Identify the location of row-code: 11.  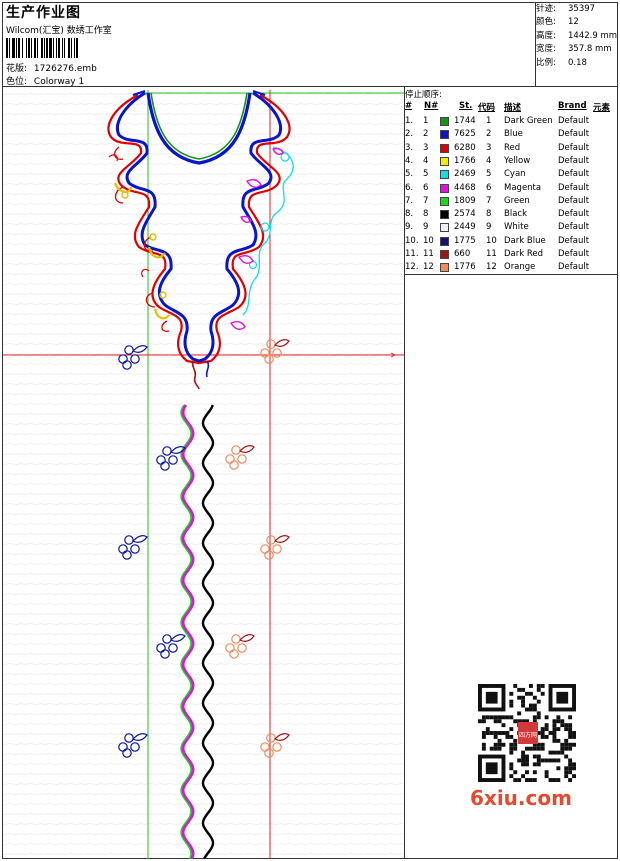
(491, 254).